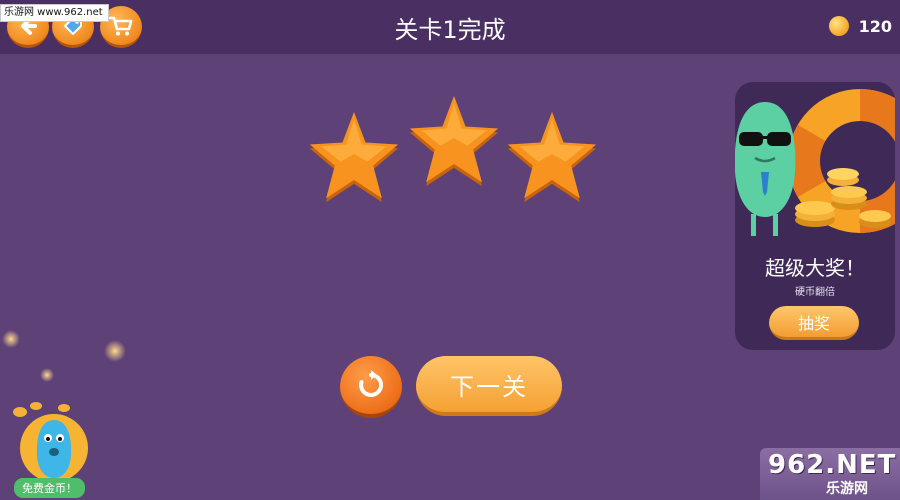 This screenshot has width=900, height=500. Describe the element at coordinates (838, 26) in the screenshot. I see `coin-icon` at that location.